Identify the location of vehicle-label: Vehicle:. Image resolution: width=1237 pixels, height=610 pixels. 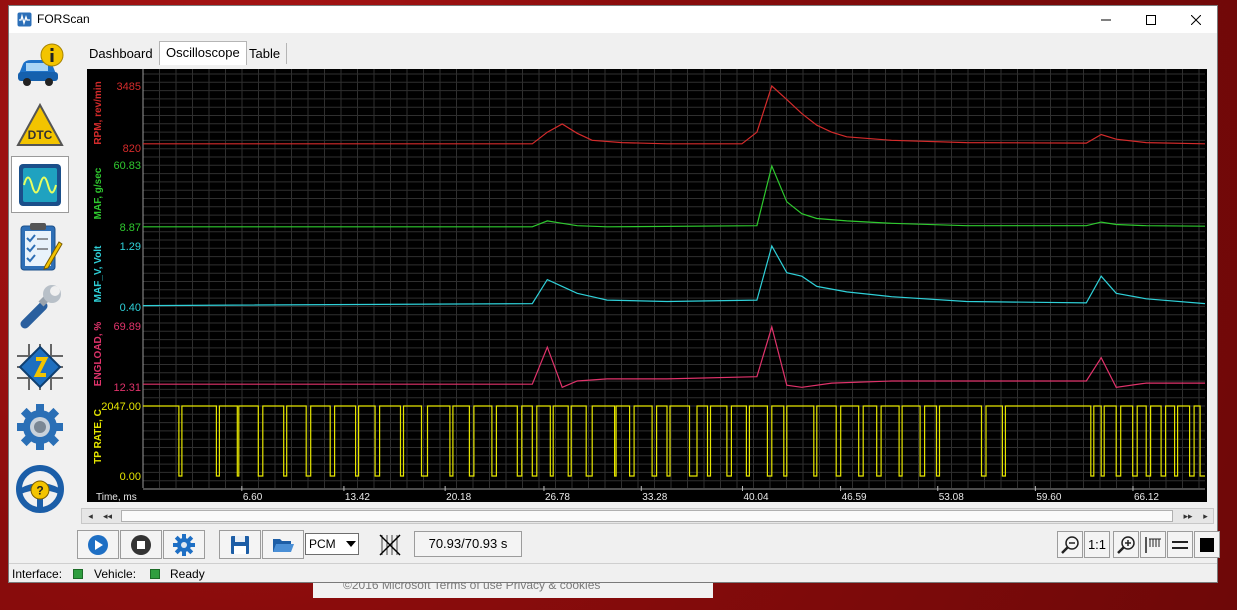
(115, 574).